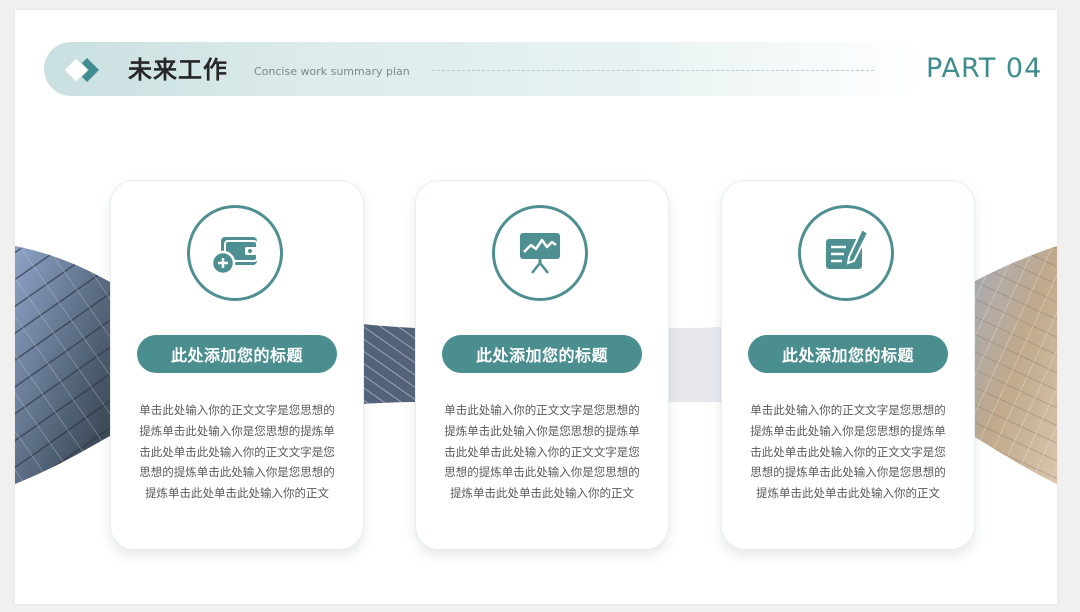  Describe the element at coordinates (234, 256) in the screenshot. I see `wallet-icon` at that location.